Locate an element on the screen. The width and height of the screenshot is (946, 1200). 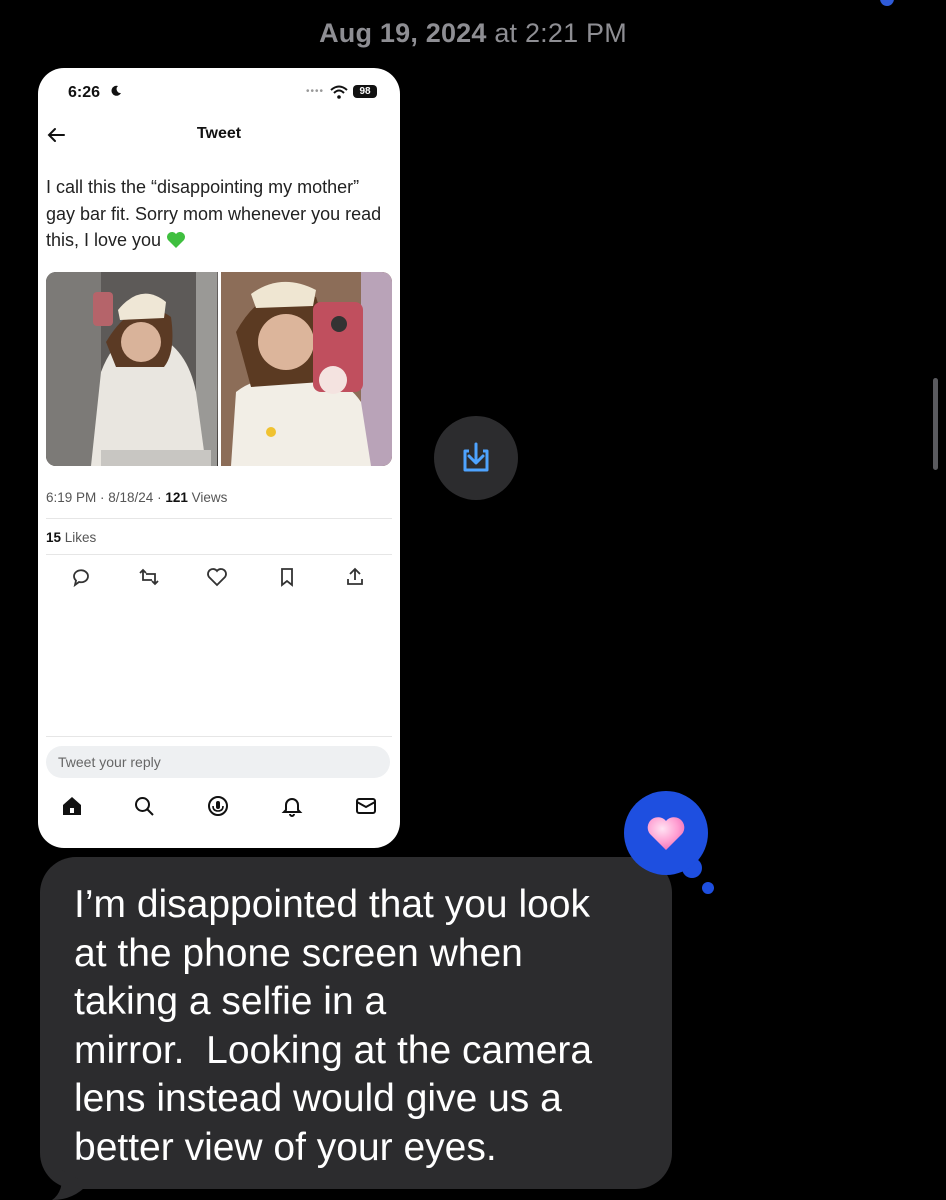
retweet-icon is located at coordinates (149, 577).